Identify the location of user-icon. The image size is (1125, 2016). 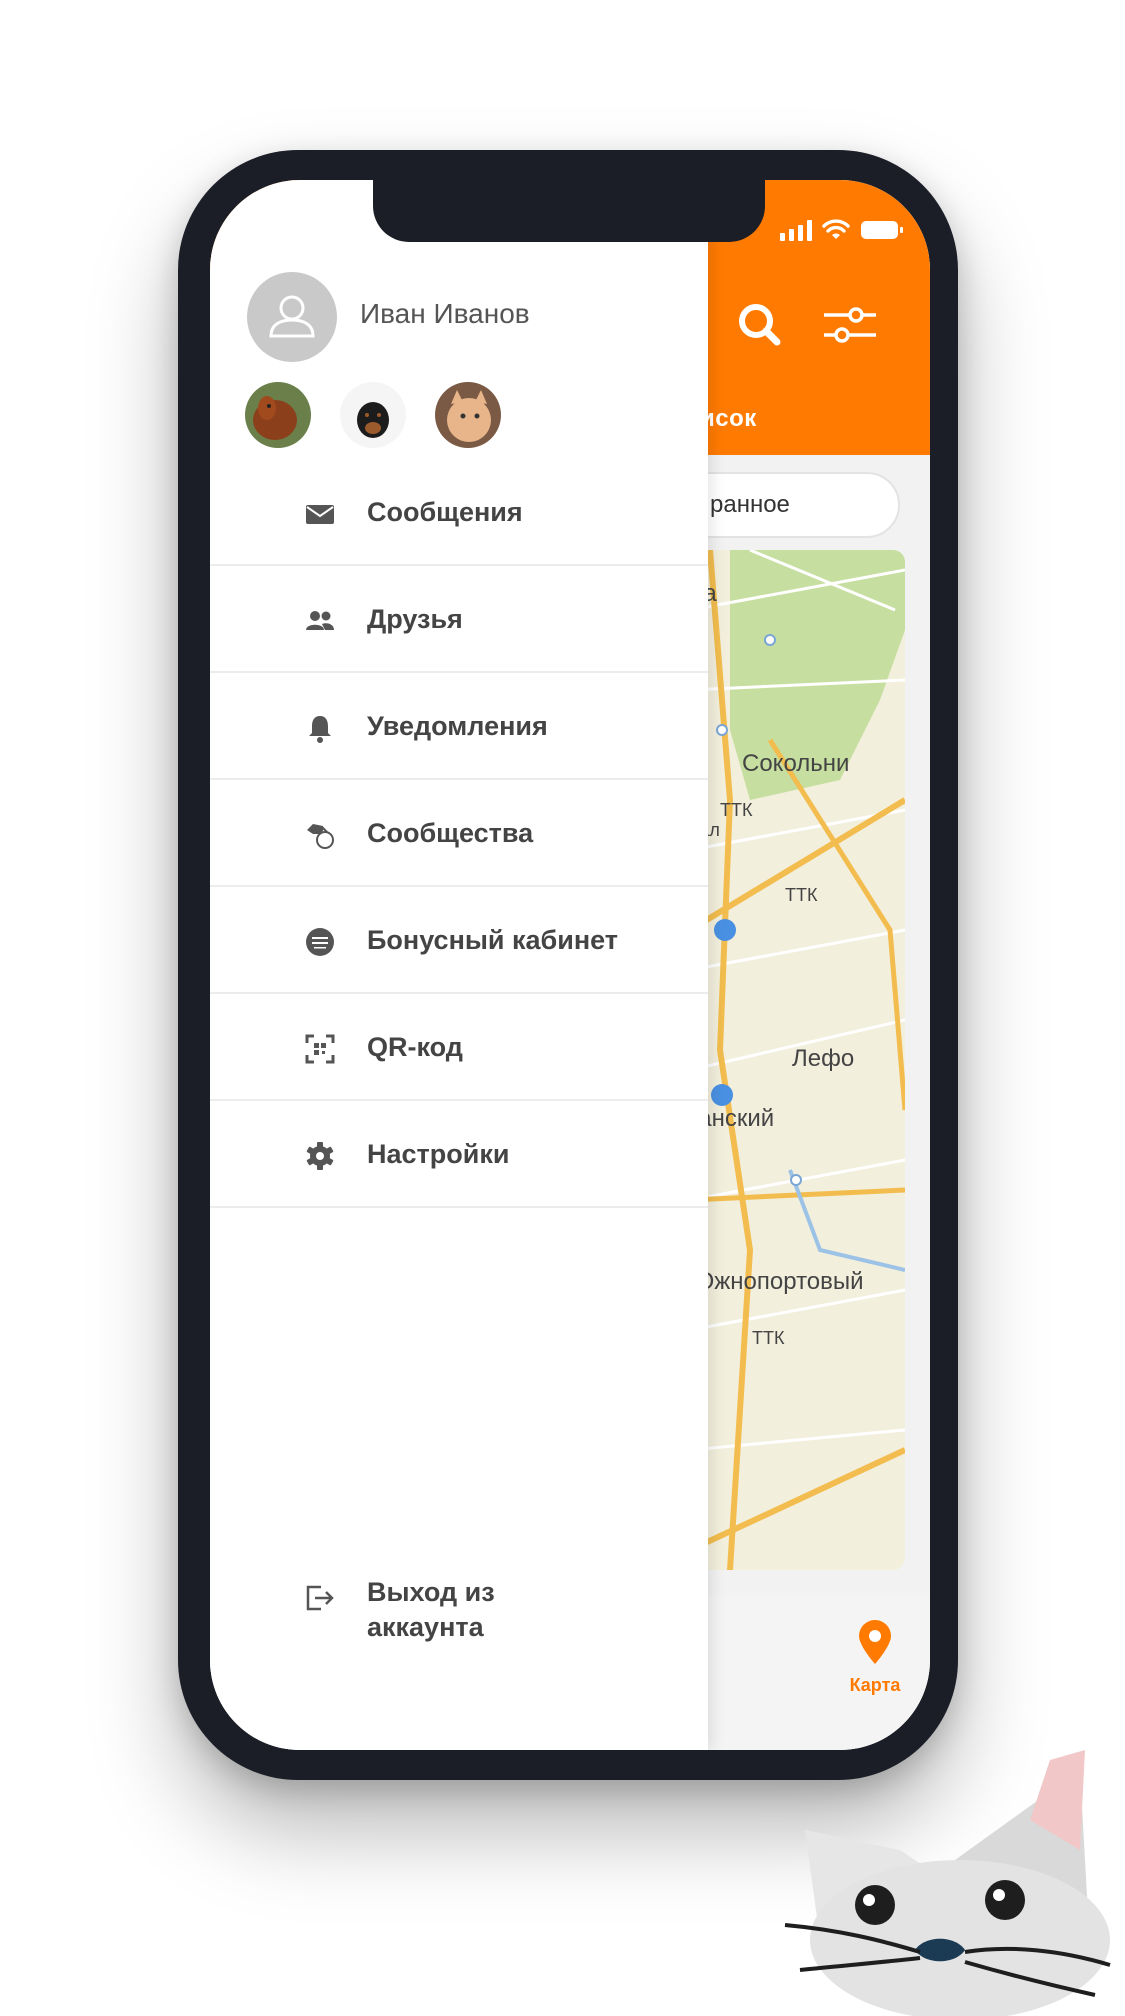
(292, 316).